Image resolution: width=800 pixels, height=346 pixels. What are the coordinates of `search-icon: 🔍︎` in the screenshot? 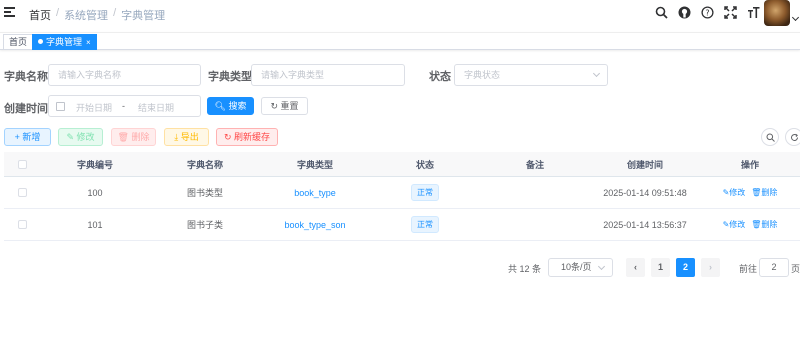 It's located at (220, 106).